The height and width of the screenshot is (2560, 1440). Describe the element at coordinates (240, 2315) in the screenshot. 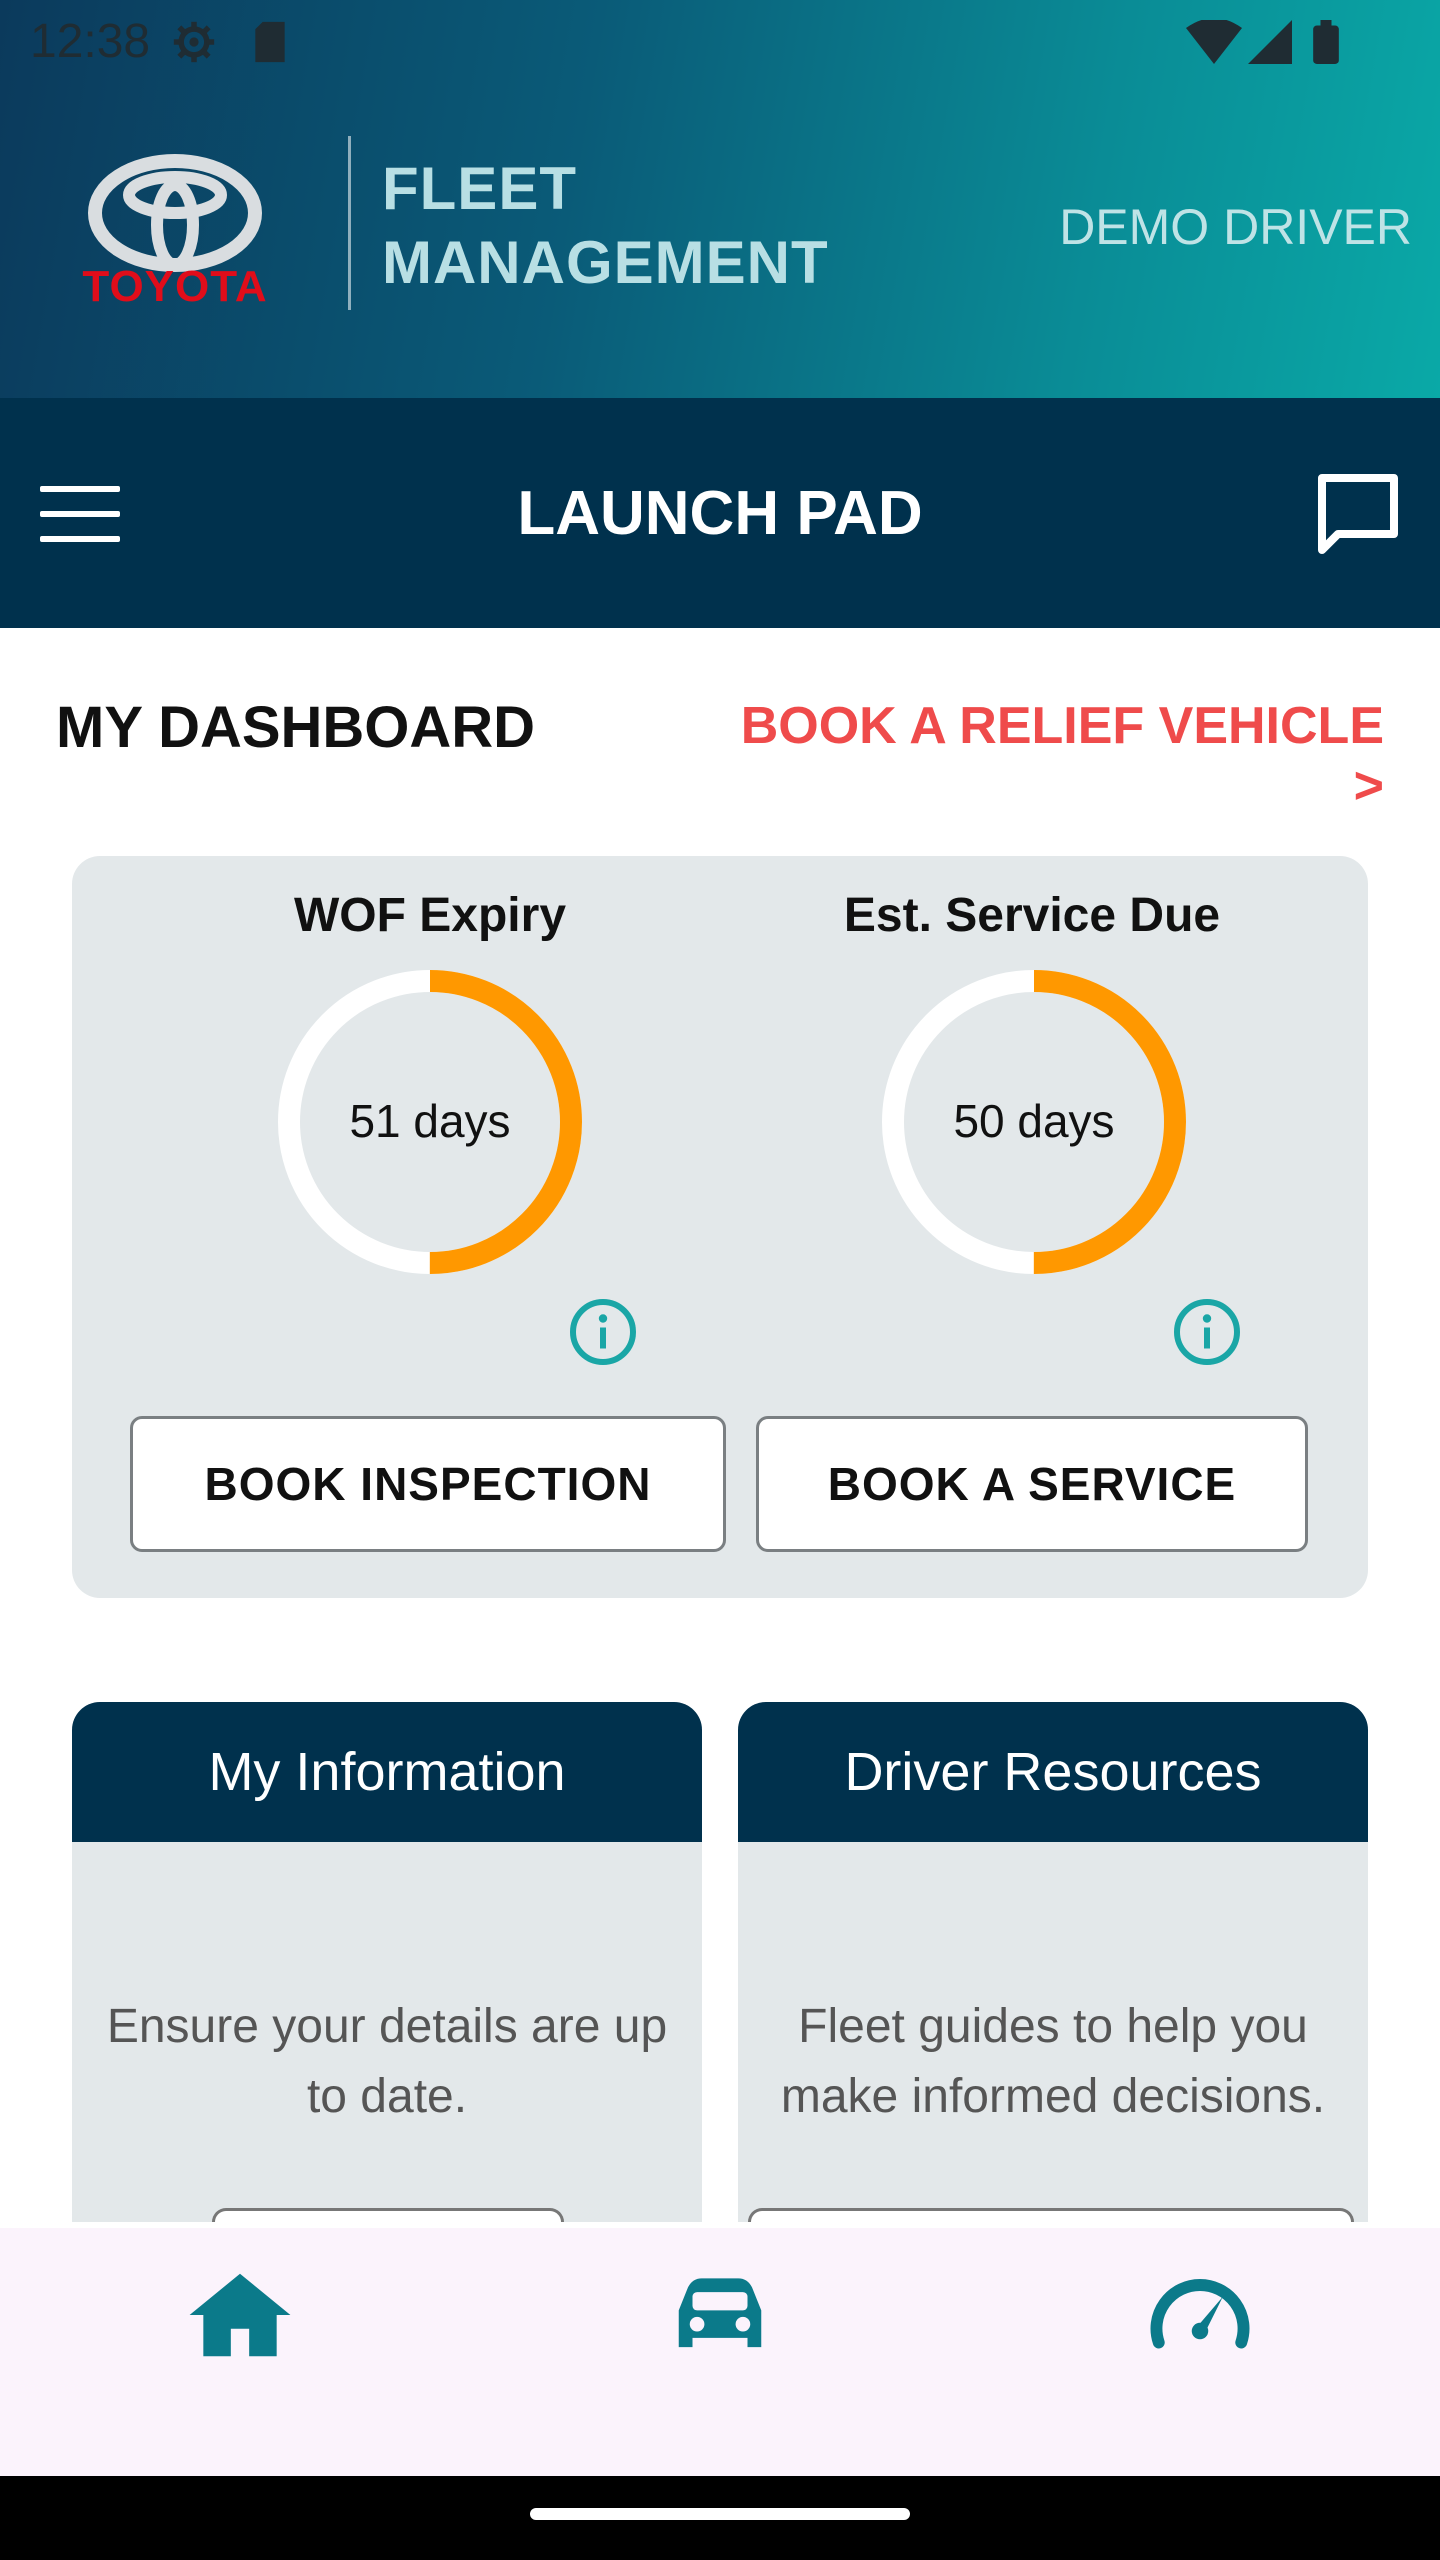

I see `home-icon` at that location.